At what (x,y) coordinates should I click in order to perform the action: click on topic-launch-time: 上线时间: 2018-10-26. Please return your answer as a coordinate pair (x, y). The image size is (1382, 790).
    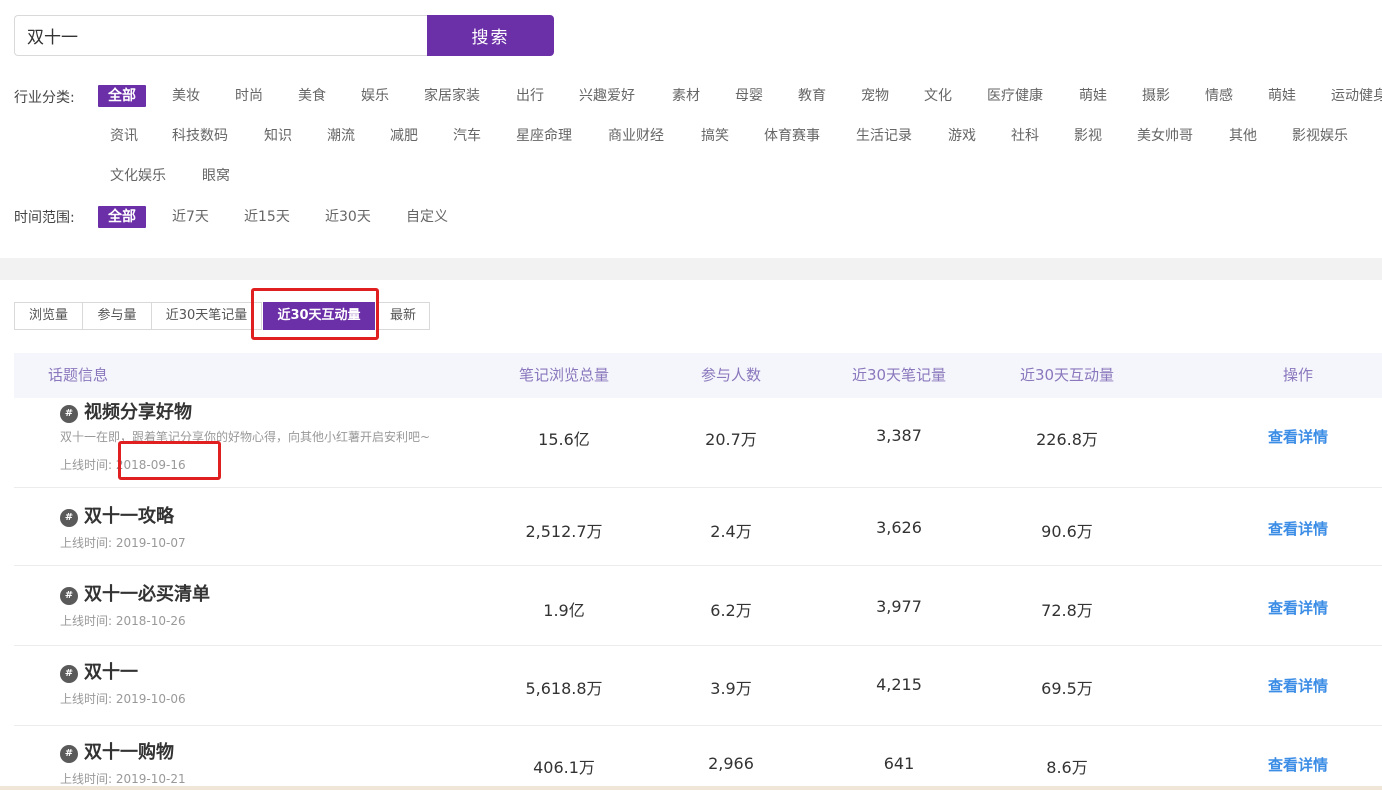
    Looking at the image, I should click on (123, 620).